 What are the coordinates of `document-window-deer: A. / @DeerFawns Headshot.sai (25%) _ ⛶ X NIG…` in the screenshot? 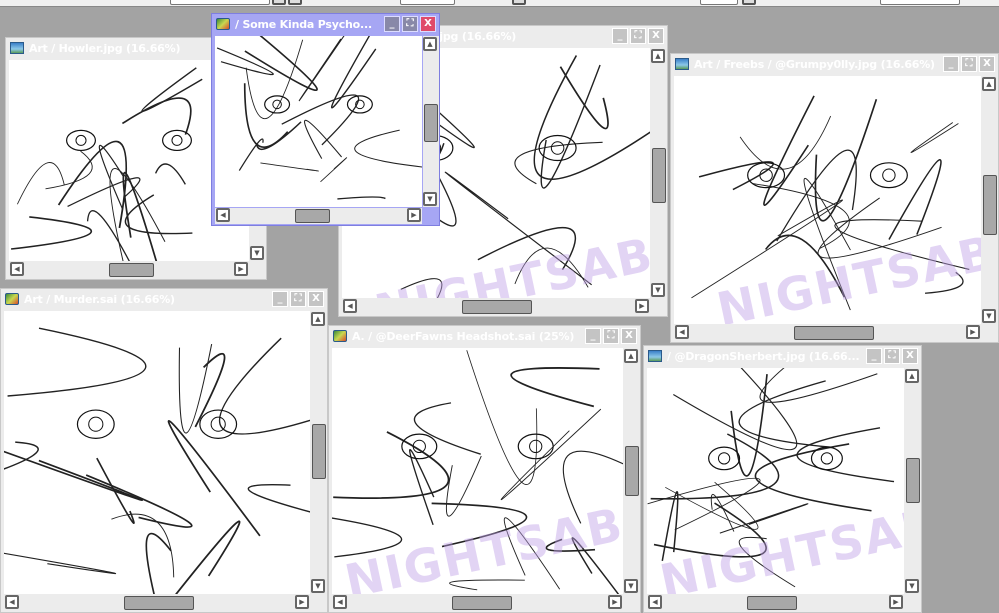 It's located at (484, 469).